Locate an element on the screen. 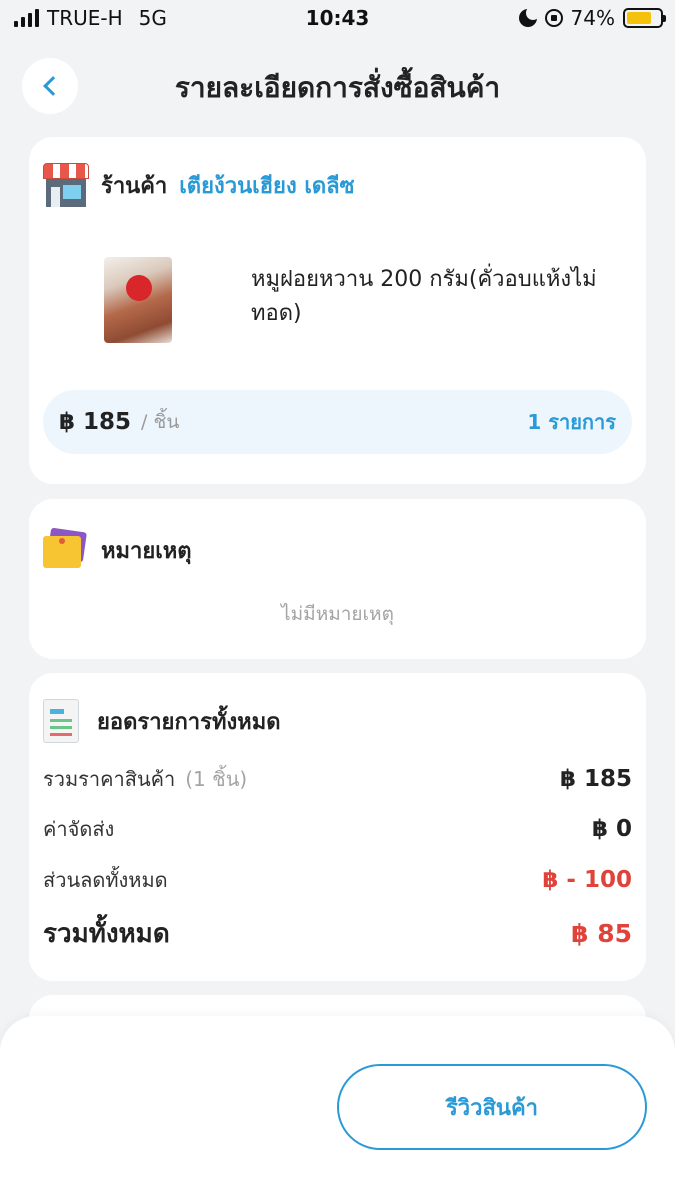 Image resolution: width=675 pixels, height=1200 pixels. store-icon is located at coordinates (66, 185).